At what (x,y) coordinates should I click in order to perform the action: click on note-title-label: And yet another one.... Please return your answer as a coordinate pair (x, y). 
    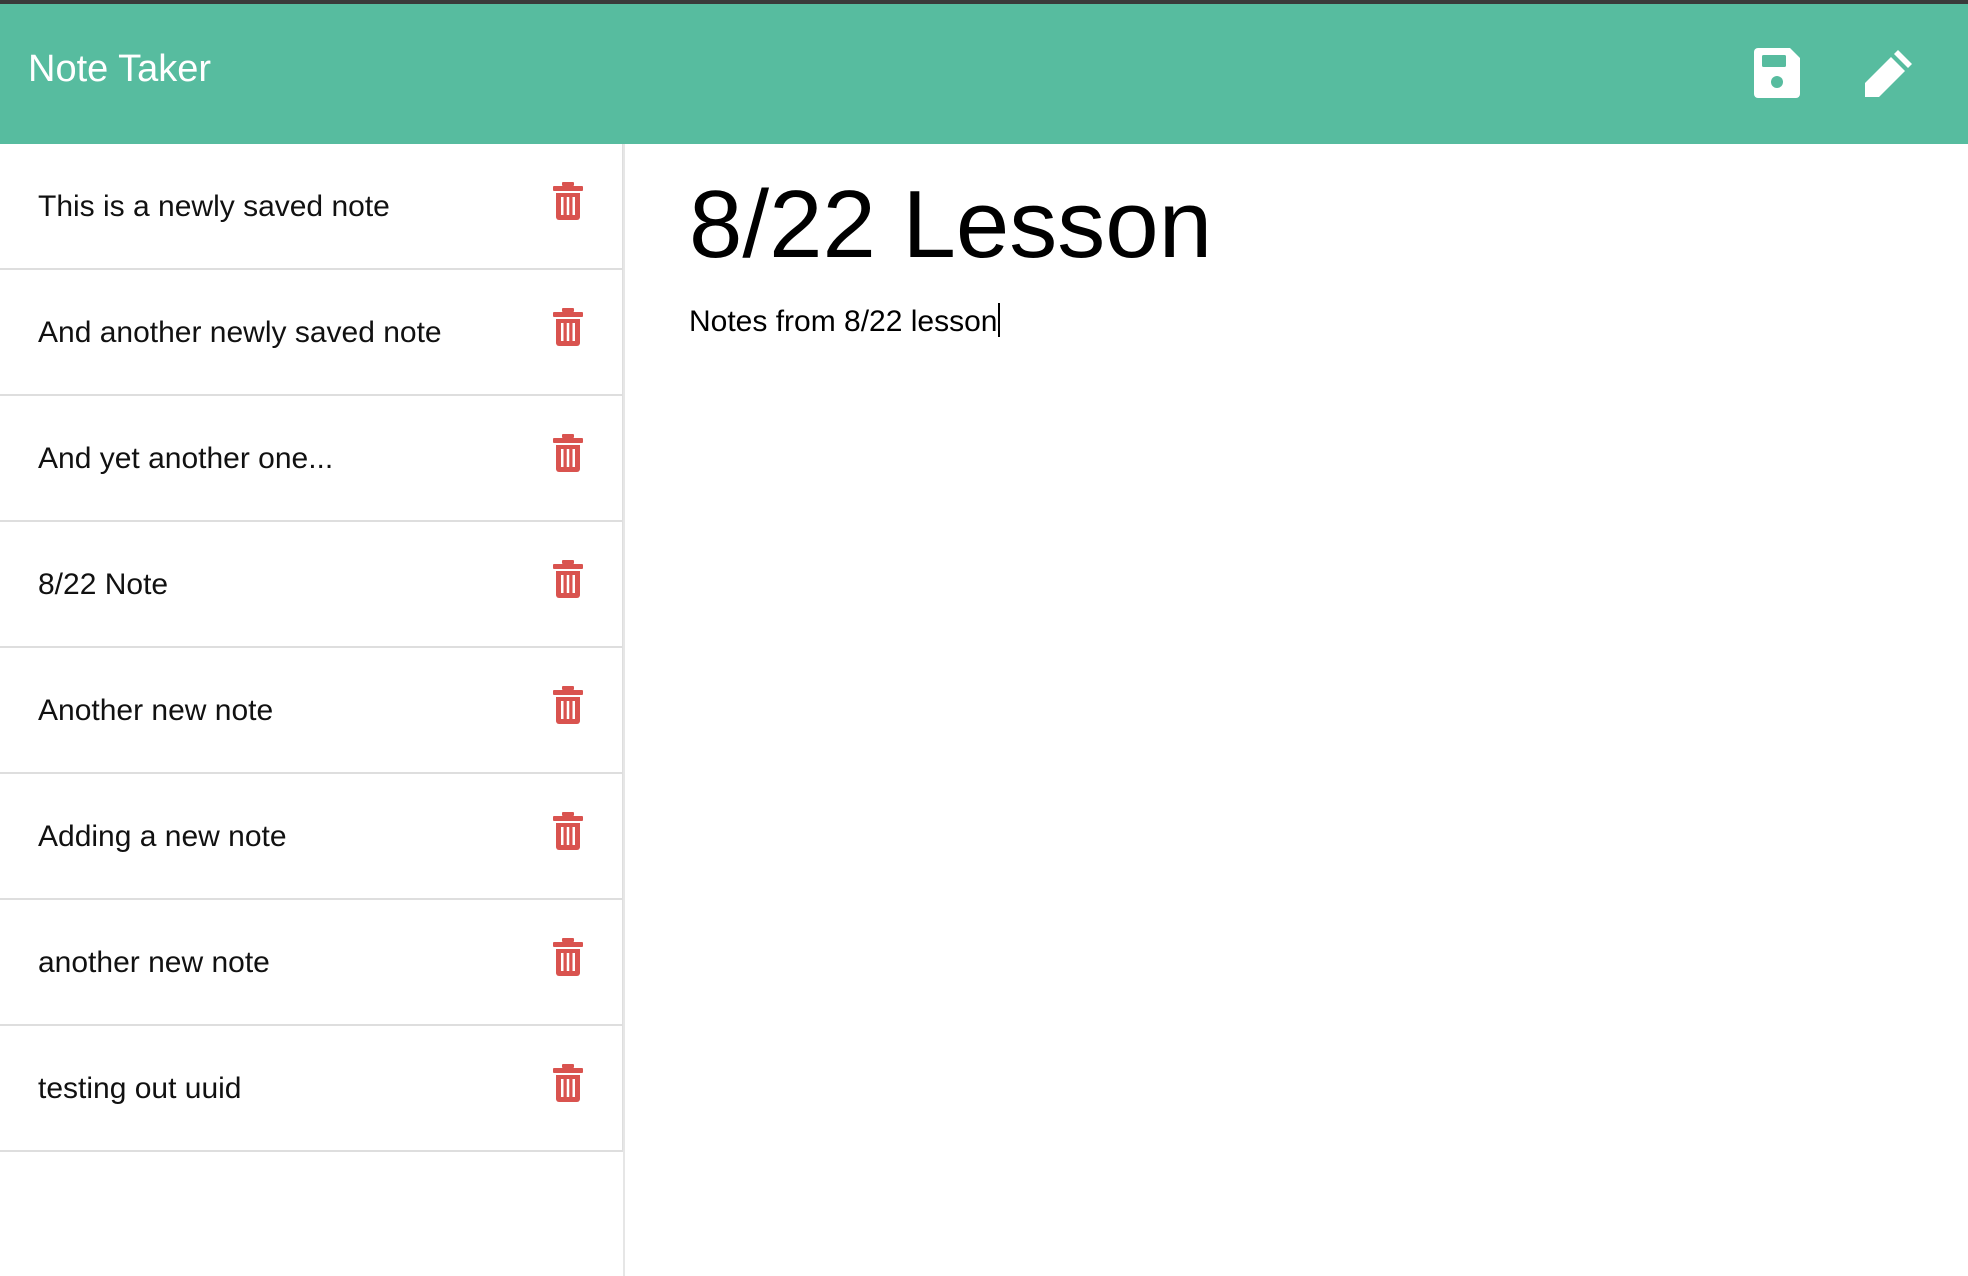
    Looking at the image, I should click on (186, 458).